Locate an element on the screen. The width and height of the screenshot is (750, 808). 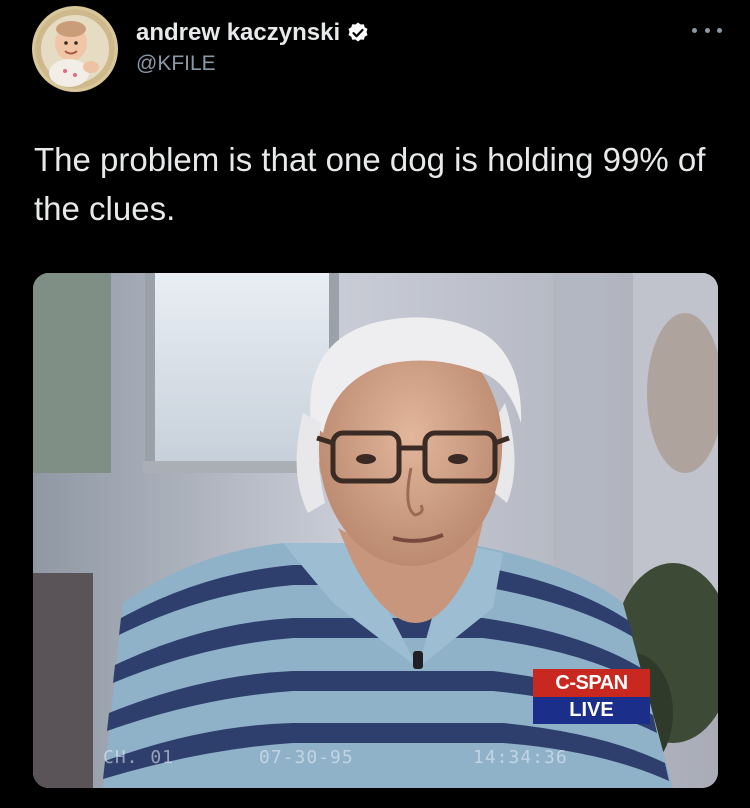
author-handle: @KFILE is located at coordinates (253, 64).